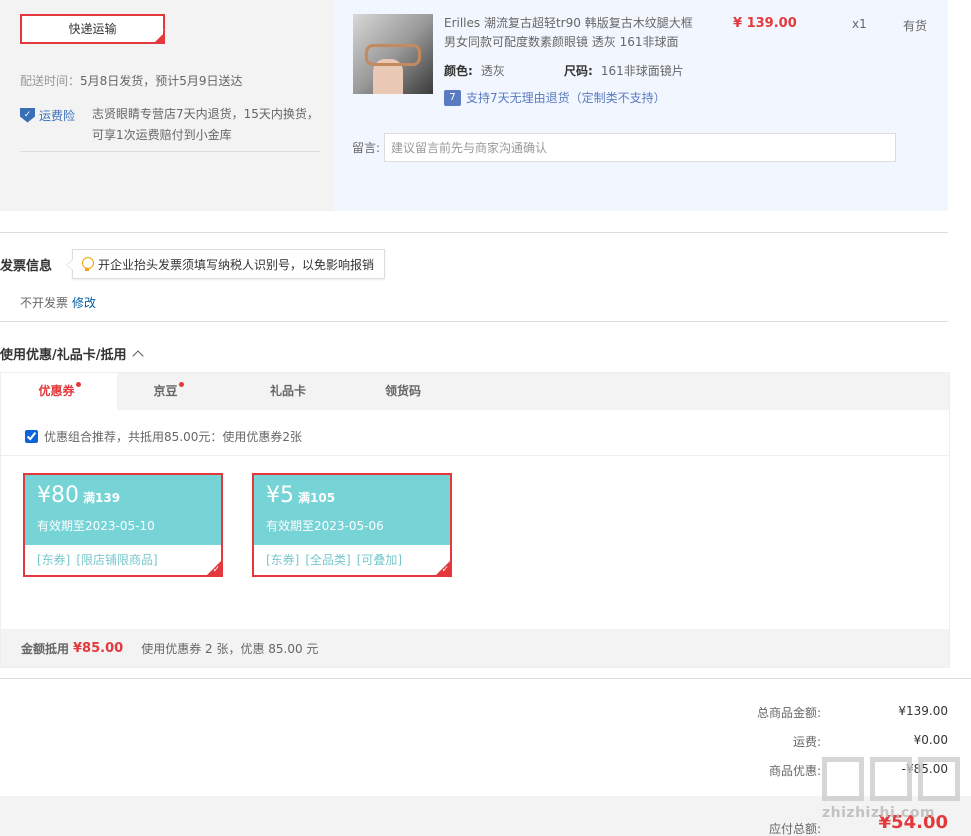  I want to click on tab-label: 领货码, so click(402, 391).